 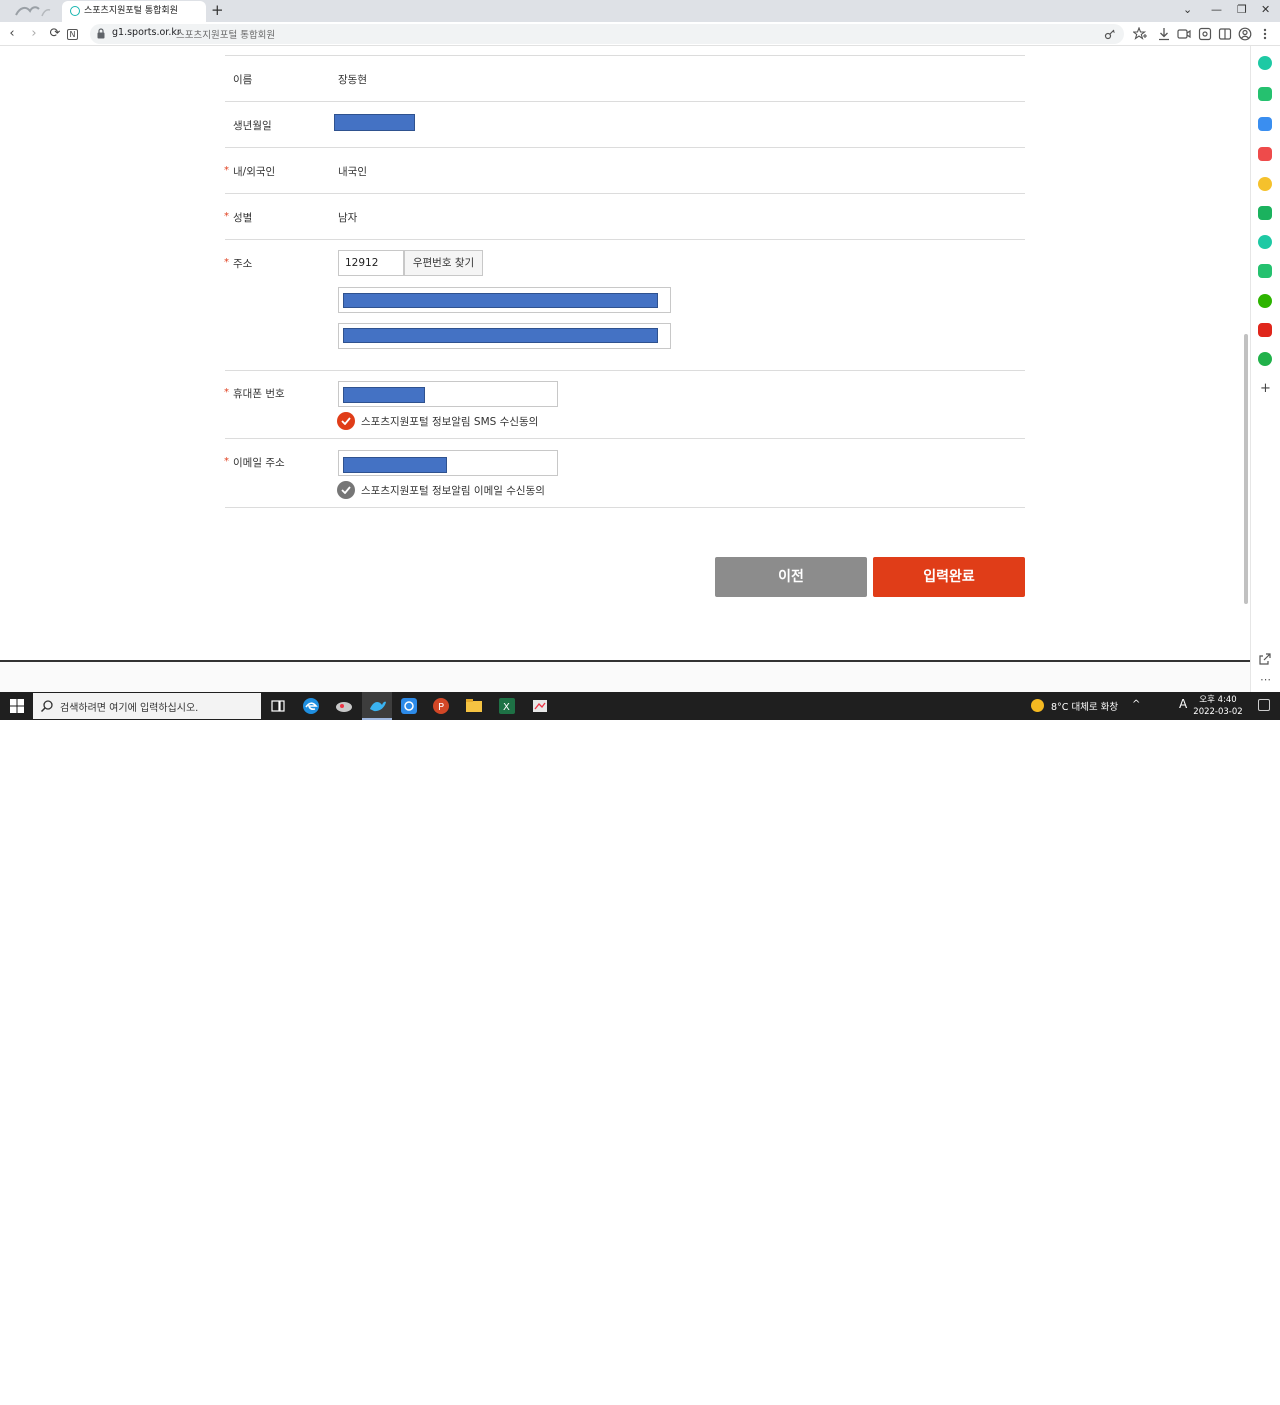 What do you see at coordinates (1084, 706) in the screenshot?
I see `weather-text: 8°C 대체로 화창` at bounding box center [1084, 706].